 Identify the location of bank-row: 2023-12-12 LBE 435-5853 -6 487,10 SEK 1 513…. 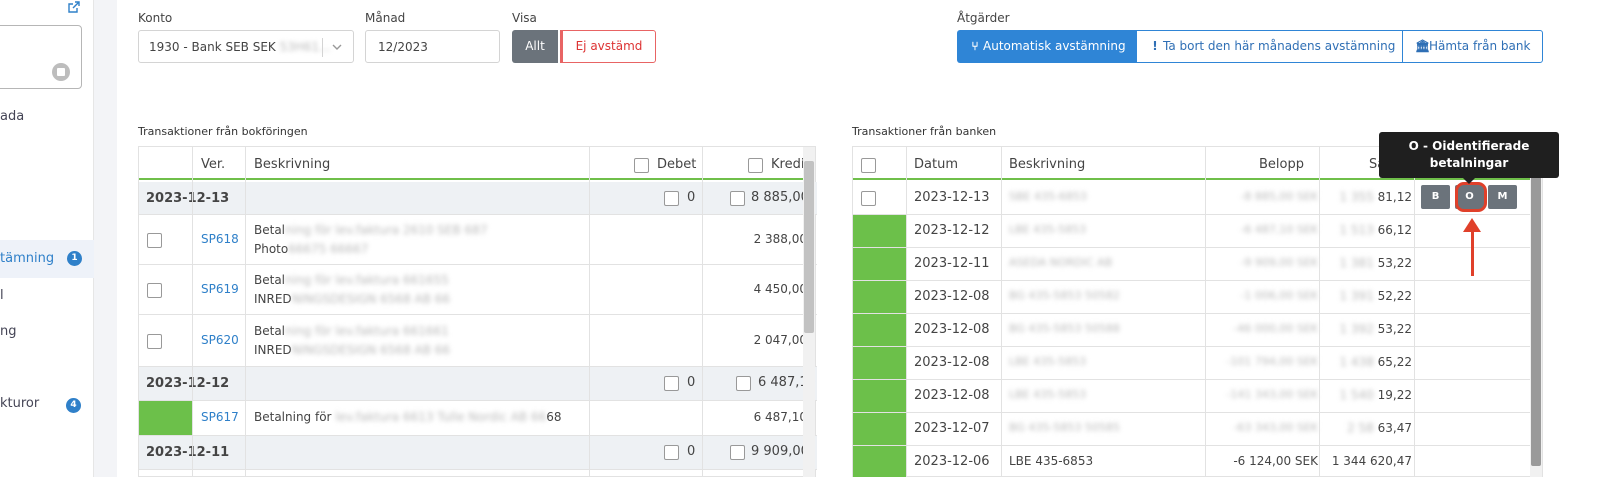
(1191, 231).